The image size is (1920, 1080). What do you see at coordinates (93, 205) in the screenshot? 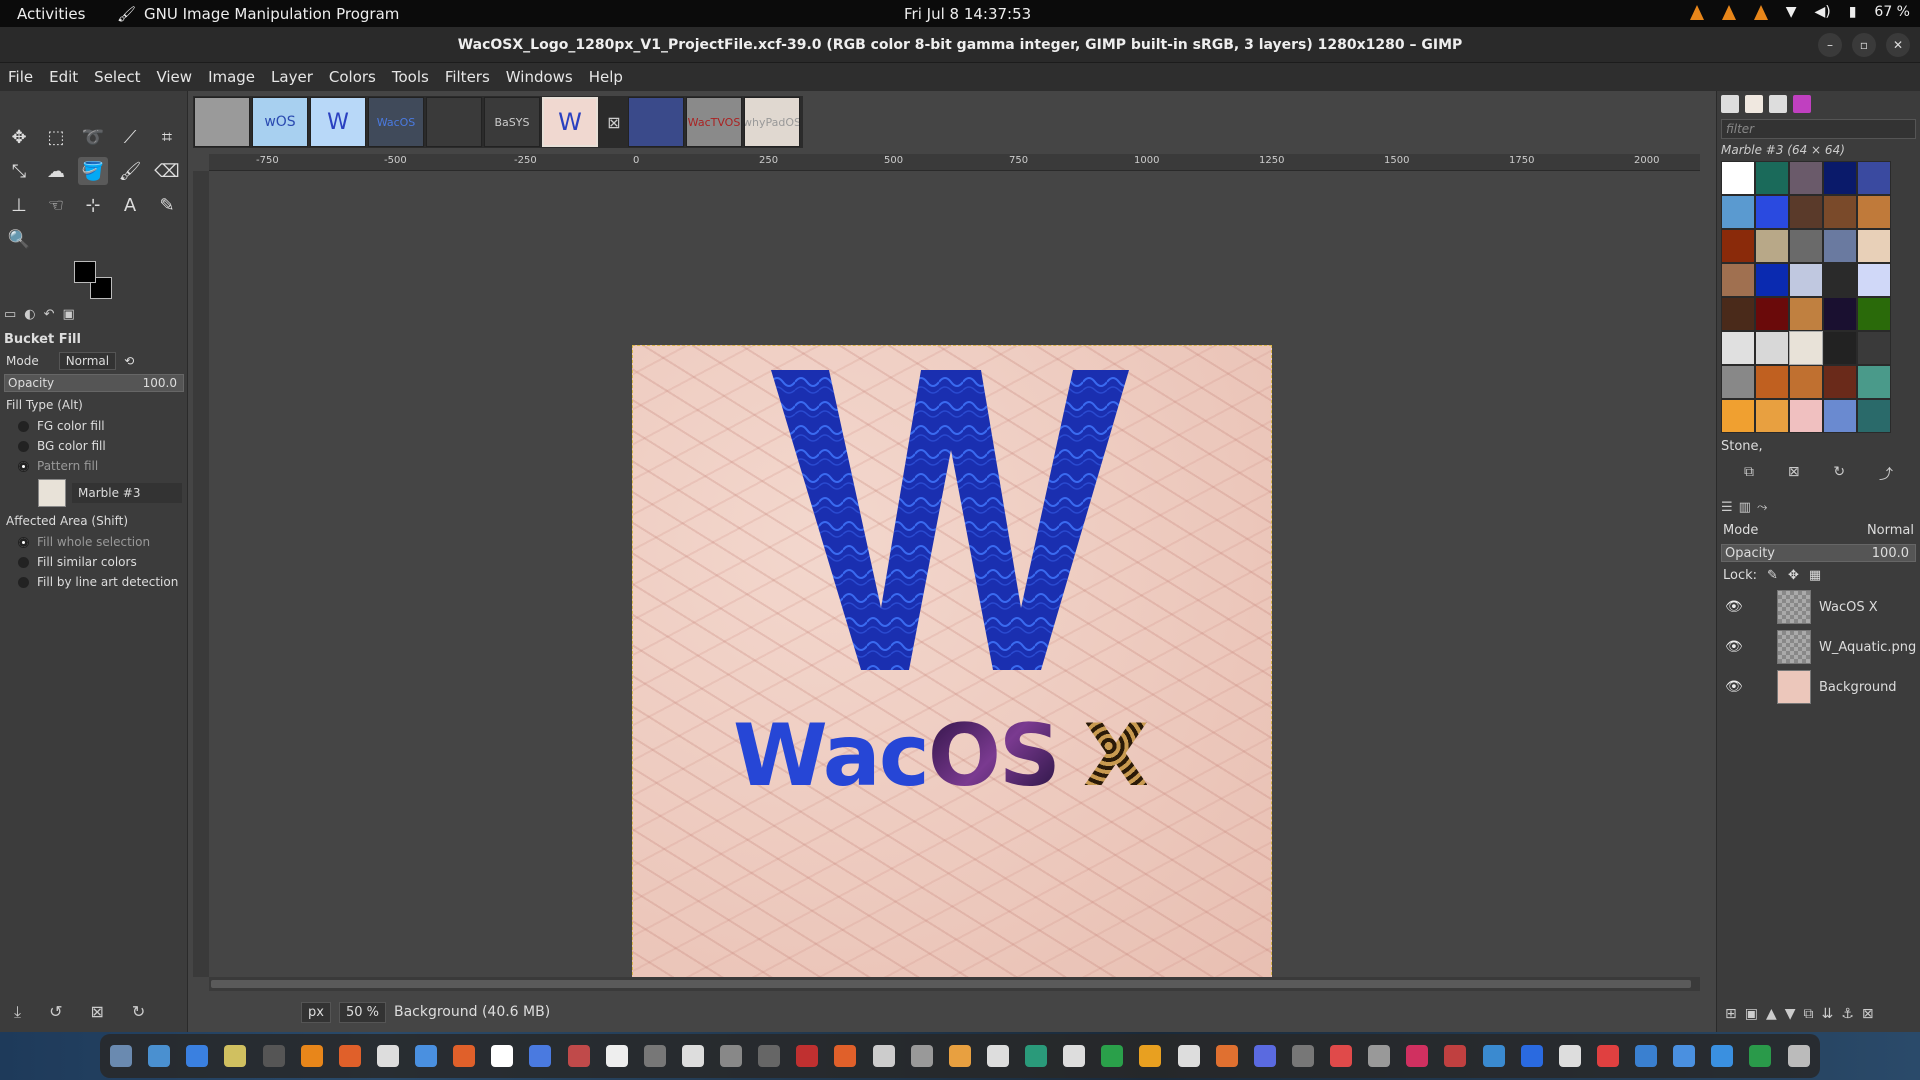
I see `paths-tool-icon: ⊹` at bounding box center [93, 205].